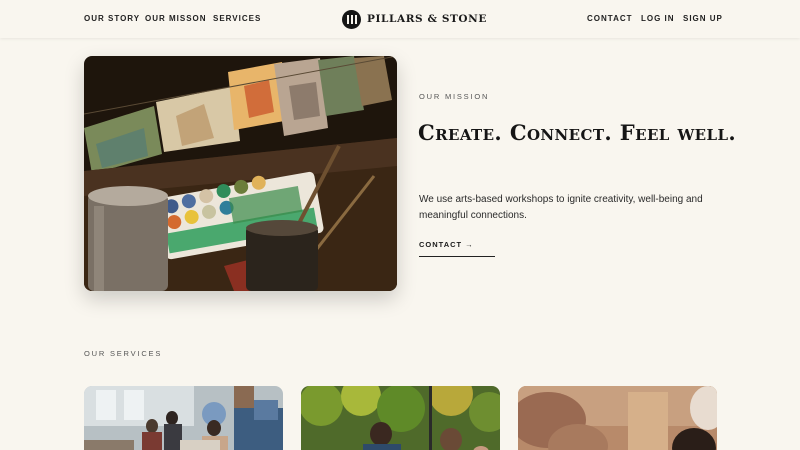 Image resolution: width=800 pixels, height=450 pixels. Describe the element at coordinates (454, 96) in the screenshot. I see `mission-eyebrow: OUR MISSION` at that location.